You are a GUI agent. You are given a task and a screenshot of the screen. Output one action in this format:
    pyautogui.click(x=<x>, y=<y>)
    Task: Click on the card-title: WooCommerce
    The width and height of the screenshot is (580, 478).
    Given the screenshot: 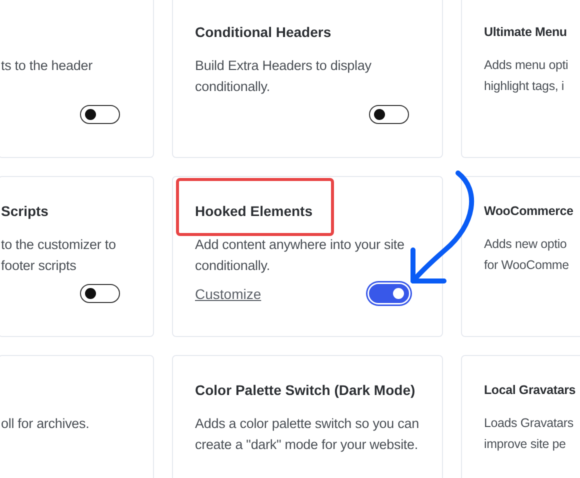 What is the action you would take?
    pyautogui.click(x=529, y=211)
    